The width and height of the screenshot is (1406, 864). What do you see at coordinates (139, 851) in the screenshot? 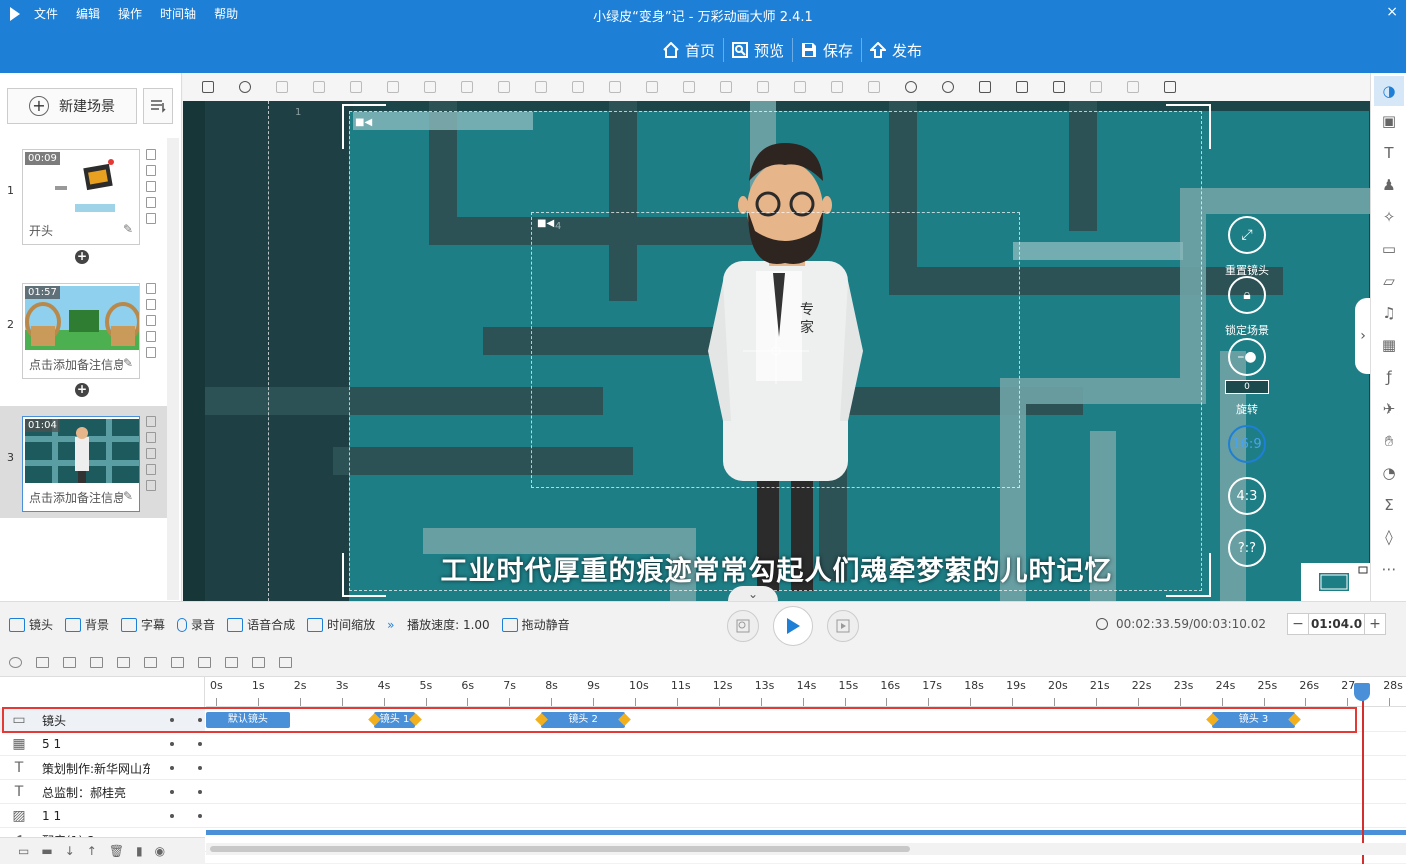
I see `lock-icon: ▮` at bounding box center [139, 851].